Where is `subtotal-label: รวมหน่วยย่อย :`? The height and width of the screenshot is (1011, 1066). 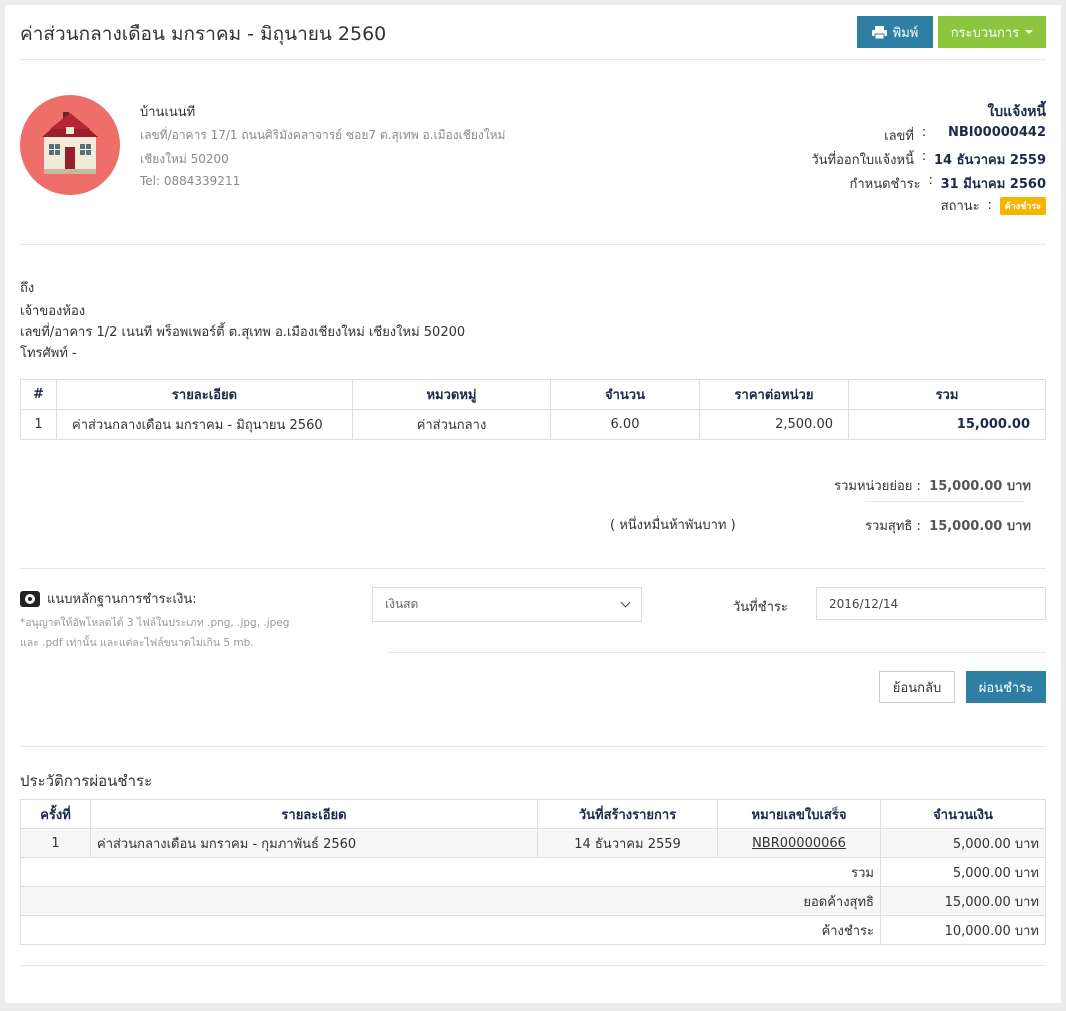 subtotal-label: รวมหน่วยย่อย : is located at coordinates (877, 486).